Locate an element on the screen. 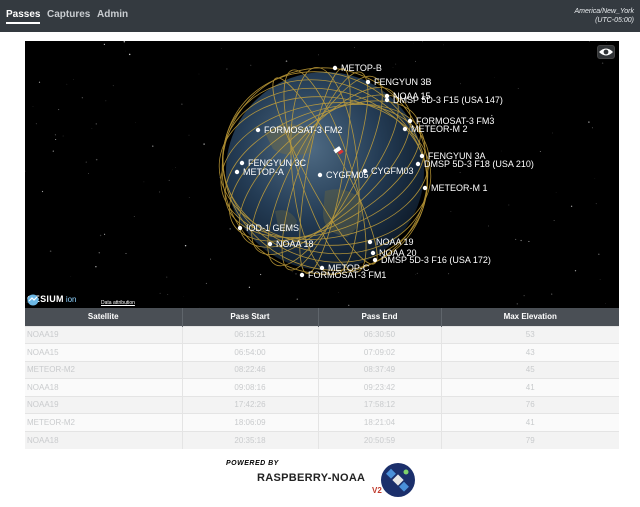 This screenshot has width=640, height=507. satellite-label: DMSP 5D-3 F18 (USA 210) is located at coordinates (479, 164).